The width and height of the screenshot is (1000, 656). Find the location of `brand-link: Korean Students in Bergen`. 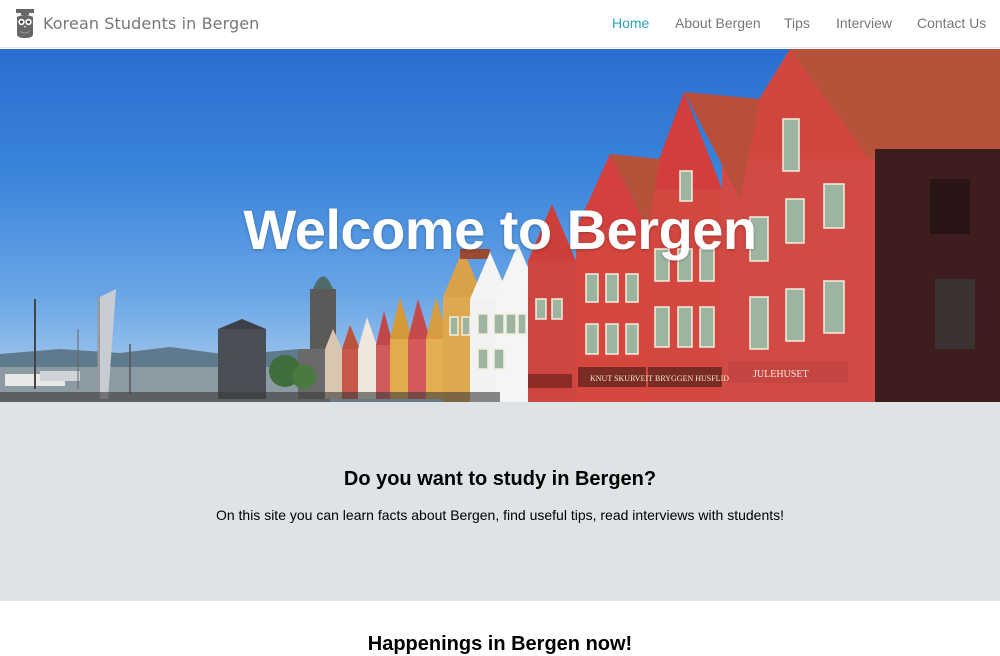

brand-link: Korean Students in Bergen is located at coordinates (137, 23).